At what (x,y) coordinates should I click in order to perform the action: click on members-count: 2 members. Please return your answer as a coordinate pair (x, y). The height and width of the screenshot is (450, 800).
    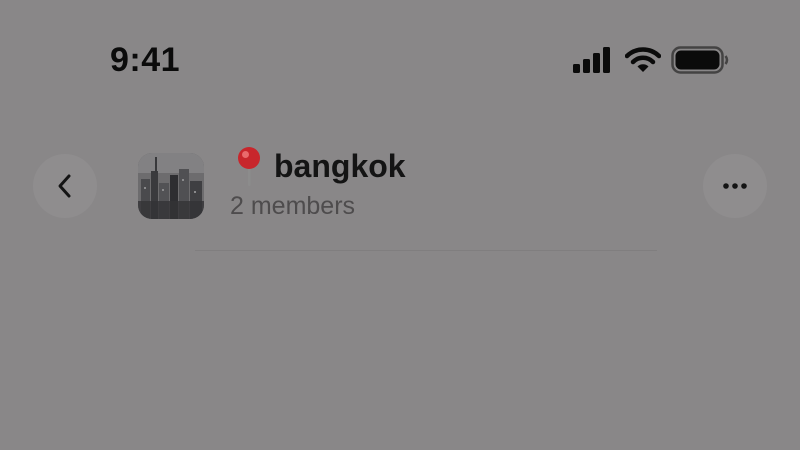
    Looking at the image, I should click on (293, 206).